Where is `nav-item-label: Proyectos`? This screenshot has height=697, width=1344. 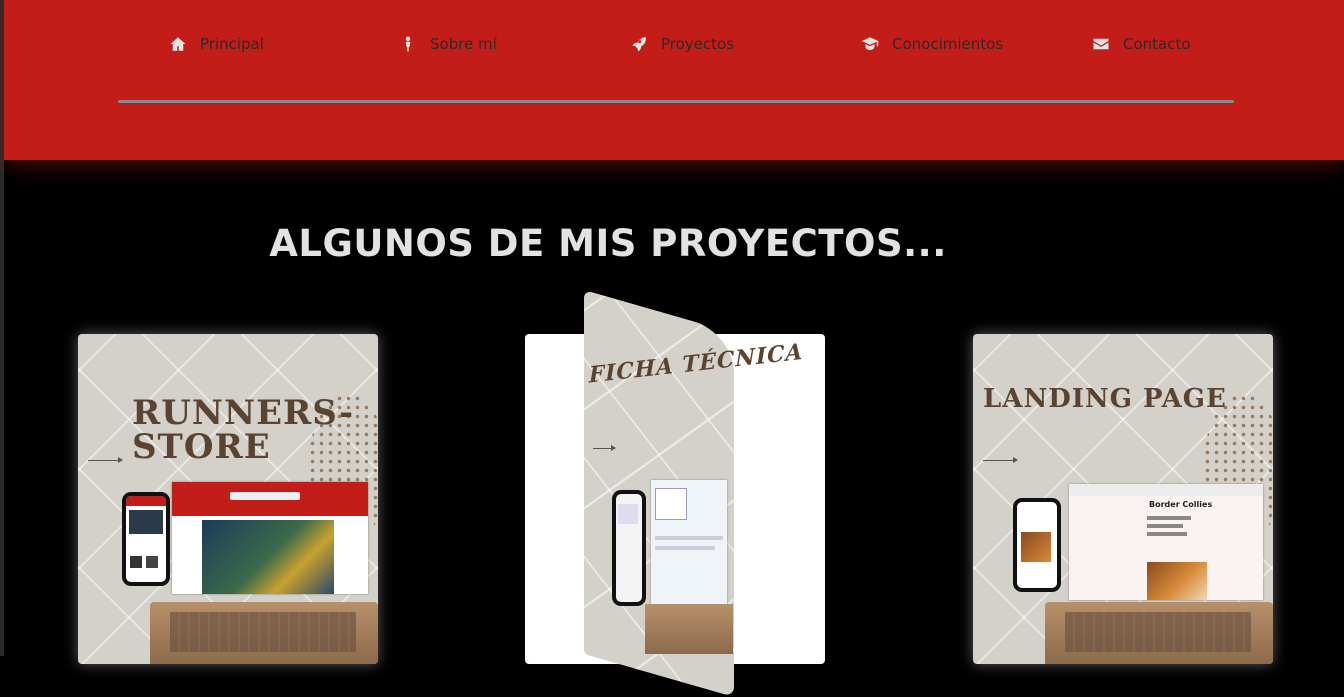 nav-item-label: Proyectos is located at coordinates (698, 44).